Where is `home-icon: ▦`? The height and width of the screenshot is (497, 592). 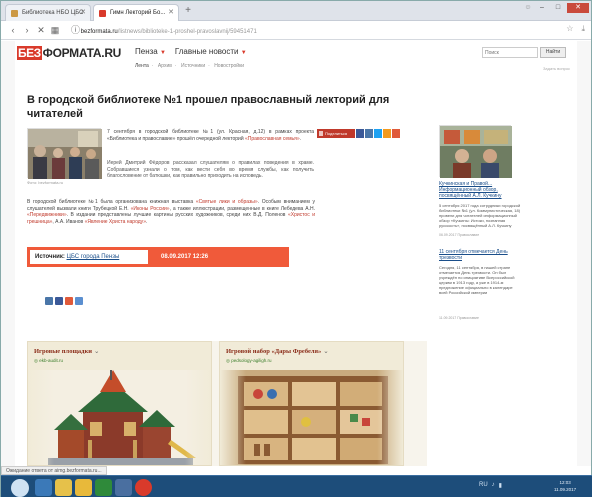 home-icon: ▦ is located at coordinates (55, 30).